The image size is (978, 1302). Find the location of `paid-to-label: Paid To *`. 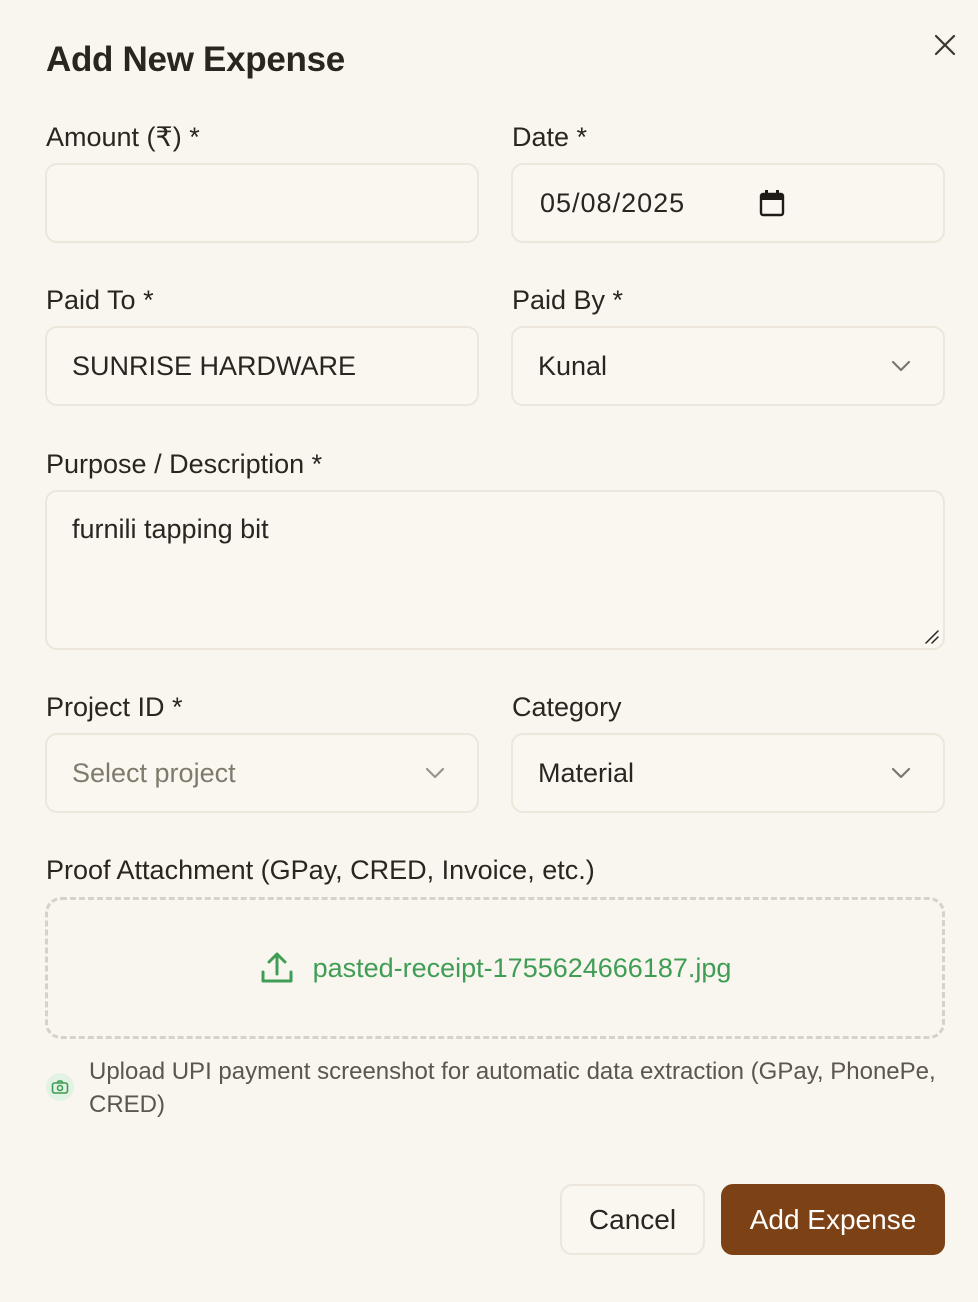

paid-to-label: Paid To * is located at coordinates (100, 300).